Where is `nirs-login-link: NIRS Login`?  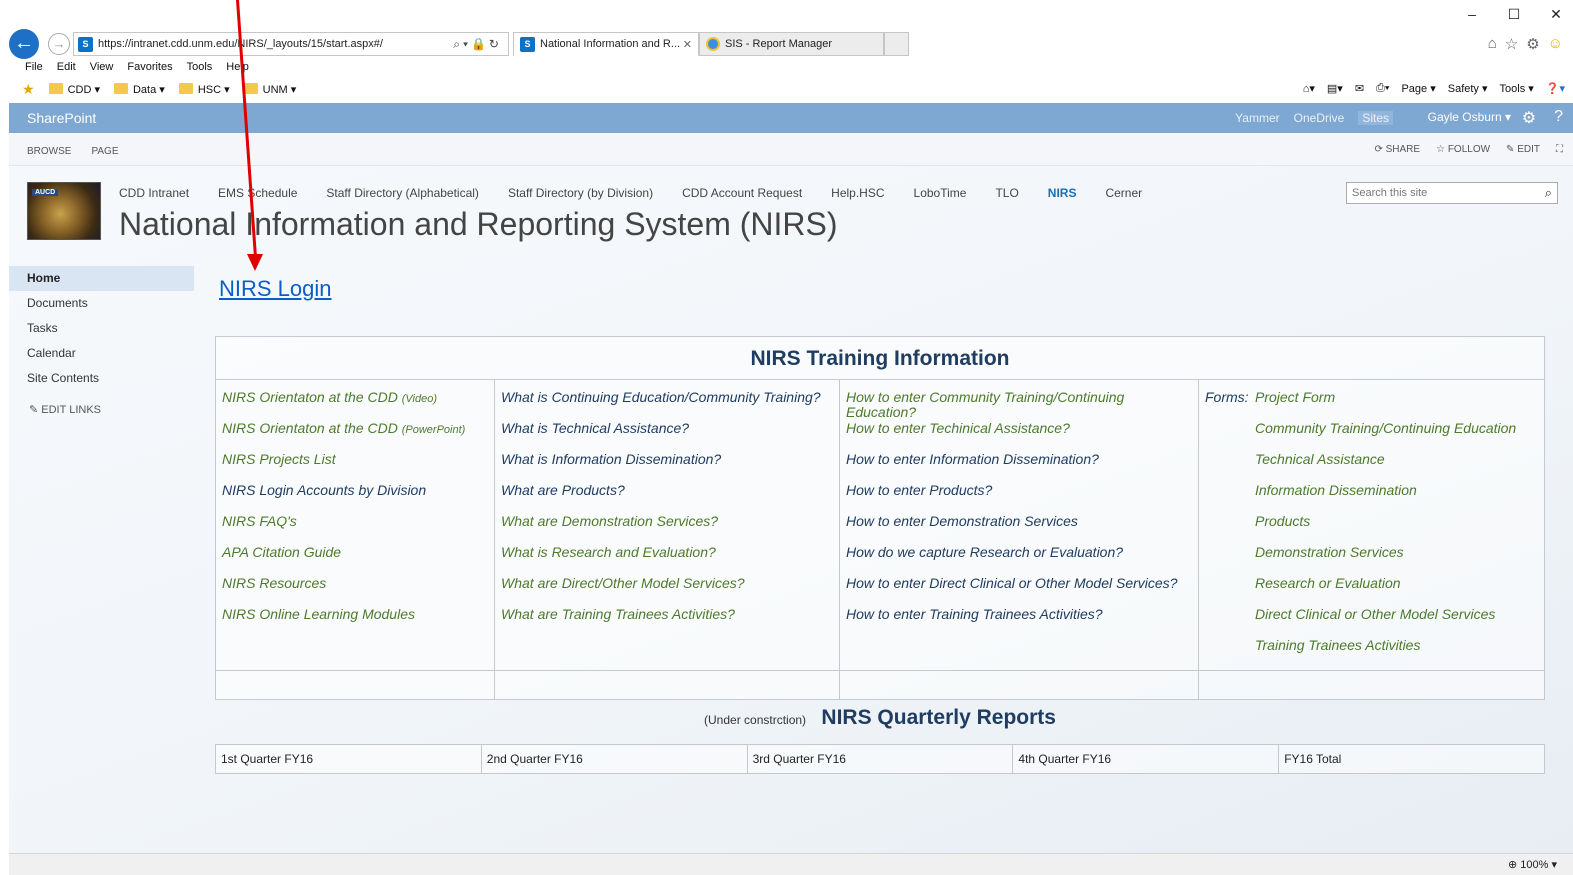
nirs-login-link: NIRS Login is located at coordinates (275, 289).